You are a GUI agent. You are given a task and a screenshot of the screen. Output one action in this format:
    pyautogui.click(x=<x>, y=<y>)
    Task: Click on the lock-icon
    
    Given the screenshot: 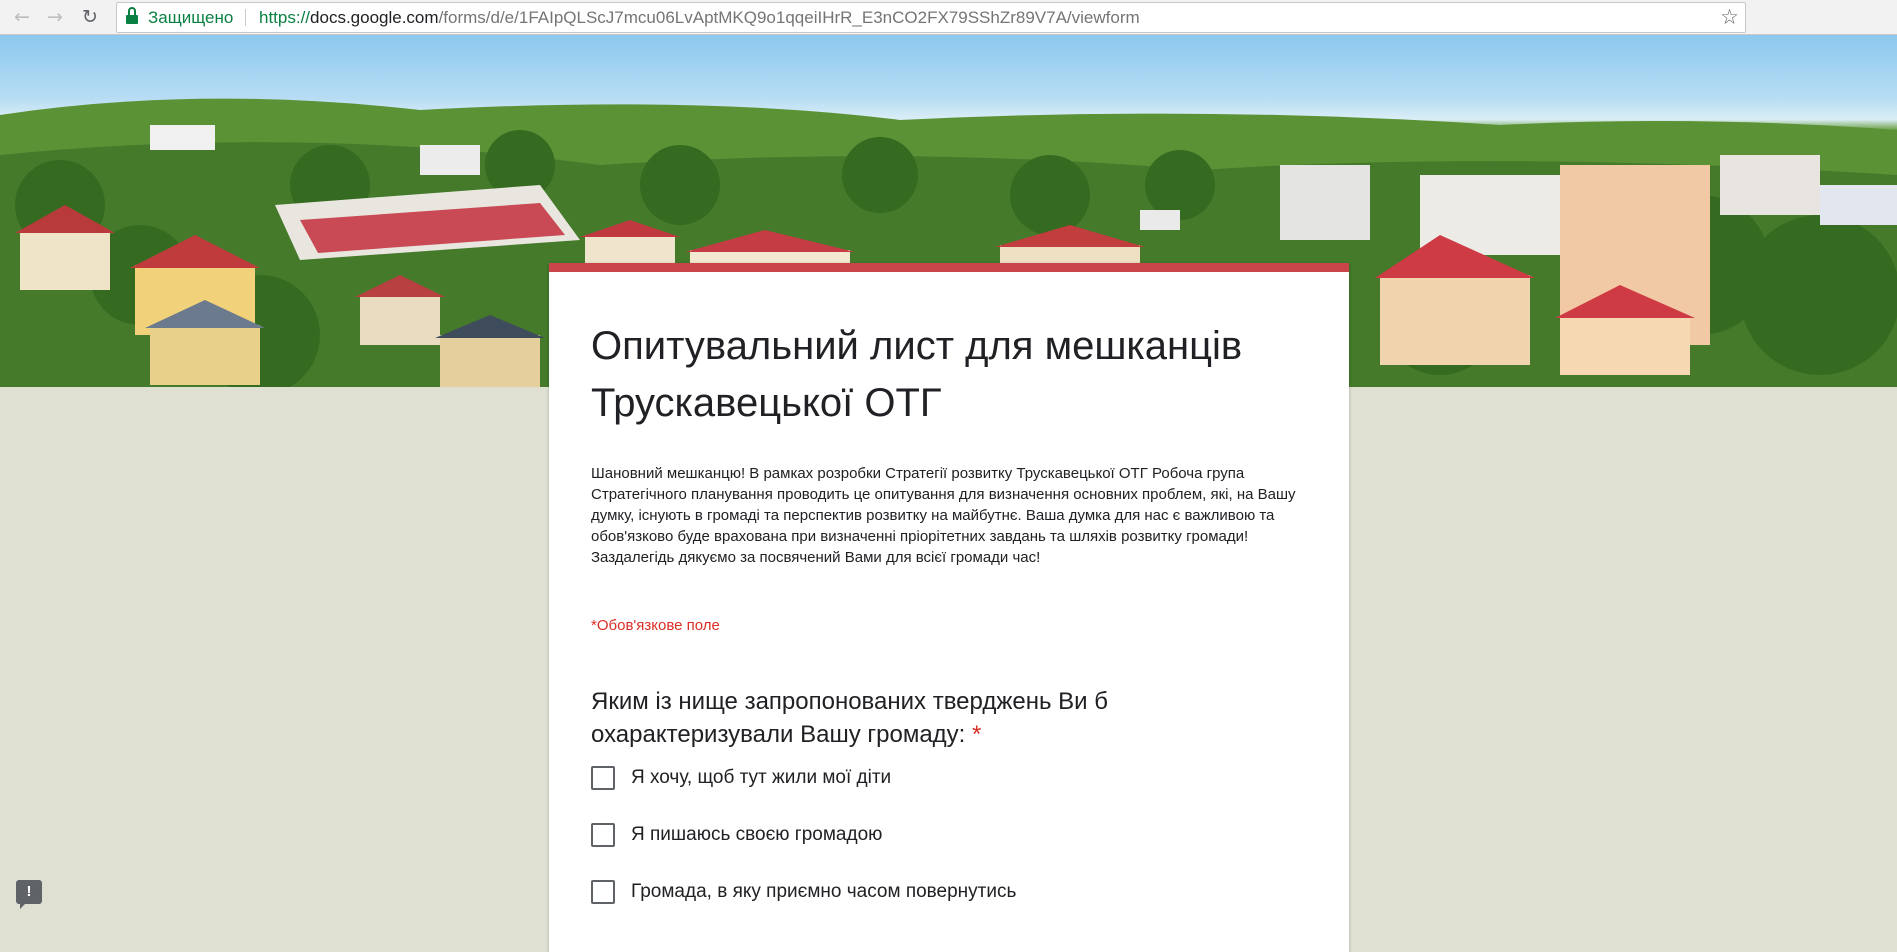 What is the action you would take?
    pyautogui.click(x=132, y=15)
    